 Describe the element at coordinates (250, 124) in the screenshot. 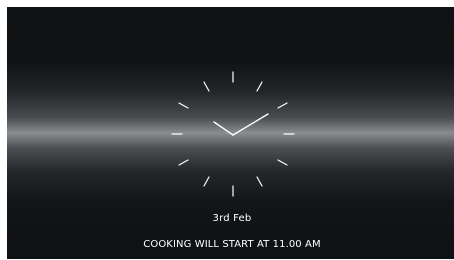

I see `minute-hand` at that location.